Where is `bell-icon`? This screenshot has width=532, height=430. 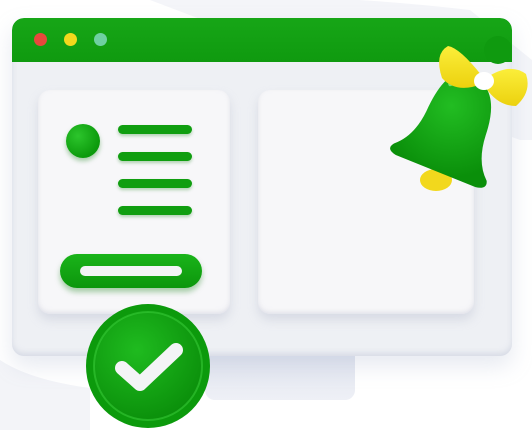 bell-icon is located at coordinates (459, 119).